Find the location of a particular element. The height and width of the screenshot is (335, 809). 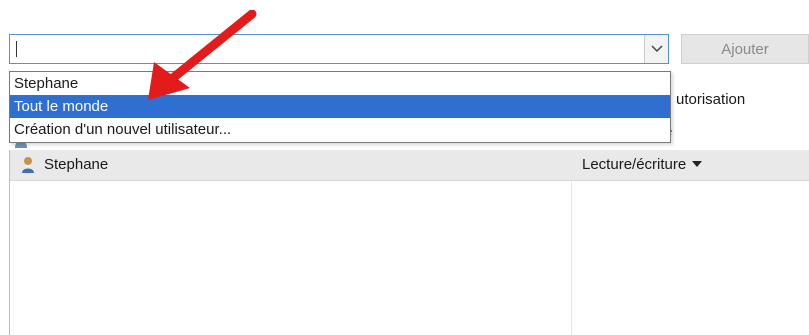

dropdown-toggle-button is located at coordinates (656, 49).